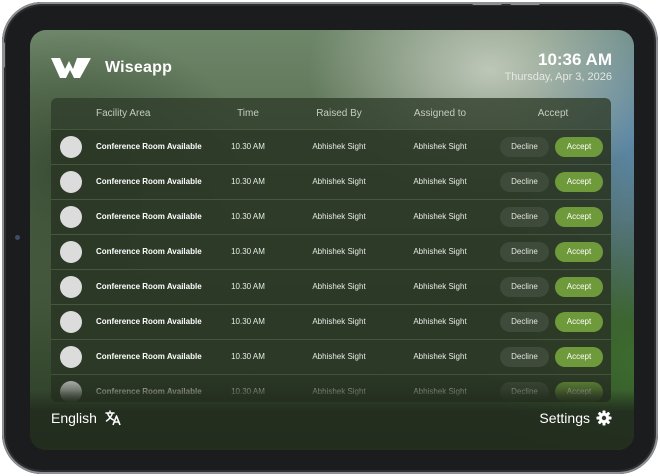 This screenshot has width=660, height=476. I want to click on gear-icon, so click(604, 418).